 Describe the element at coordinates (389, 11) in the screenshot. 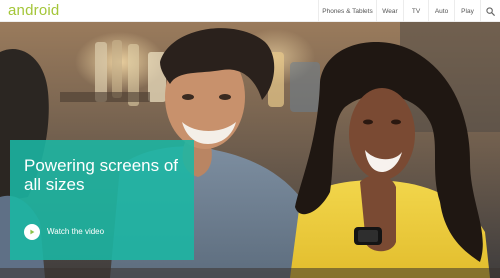

I see `nav-wear: Wear` at that location.